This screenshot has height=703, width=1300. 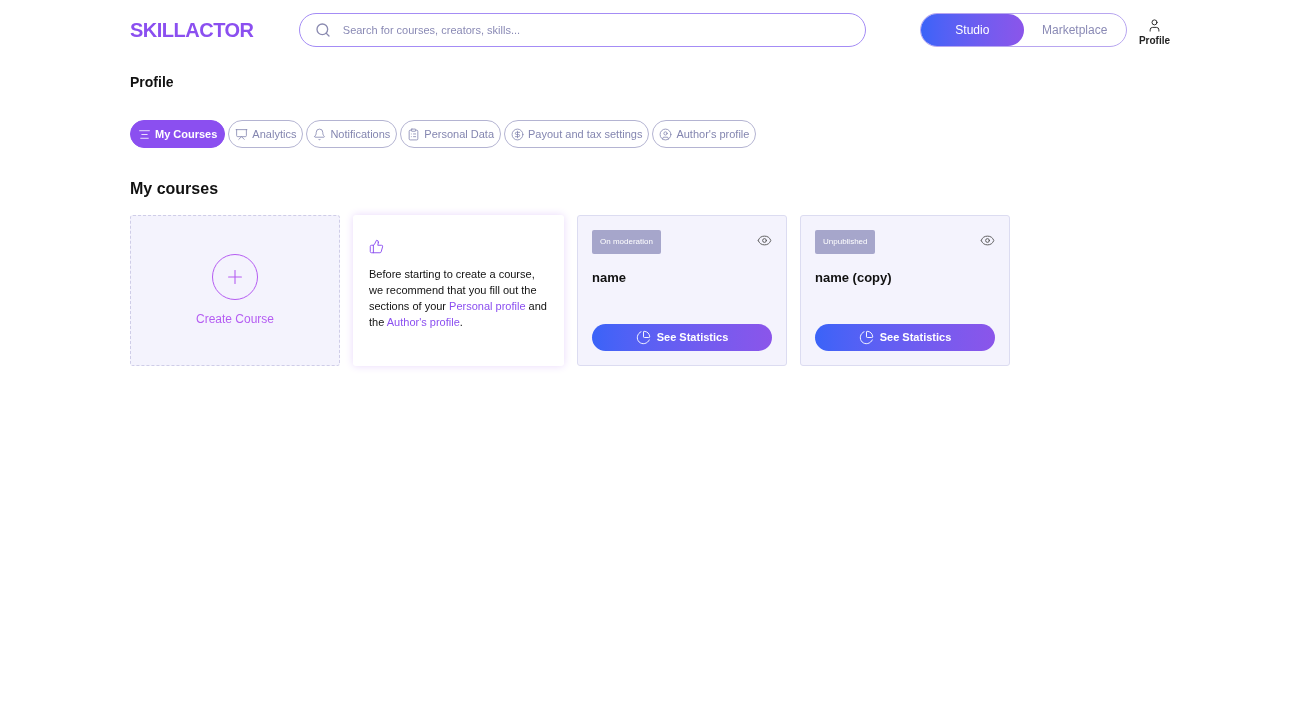 I want to click on page-title: Profile, so click(x=152, y=82).